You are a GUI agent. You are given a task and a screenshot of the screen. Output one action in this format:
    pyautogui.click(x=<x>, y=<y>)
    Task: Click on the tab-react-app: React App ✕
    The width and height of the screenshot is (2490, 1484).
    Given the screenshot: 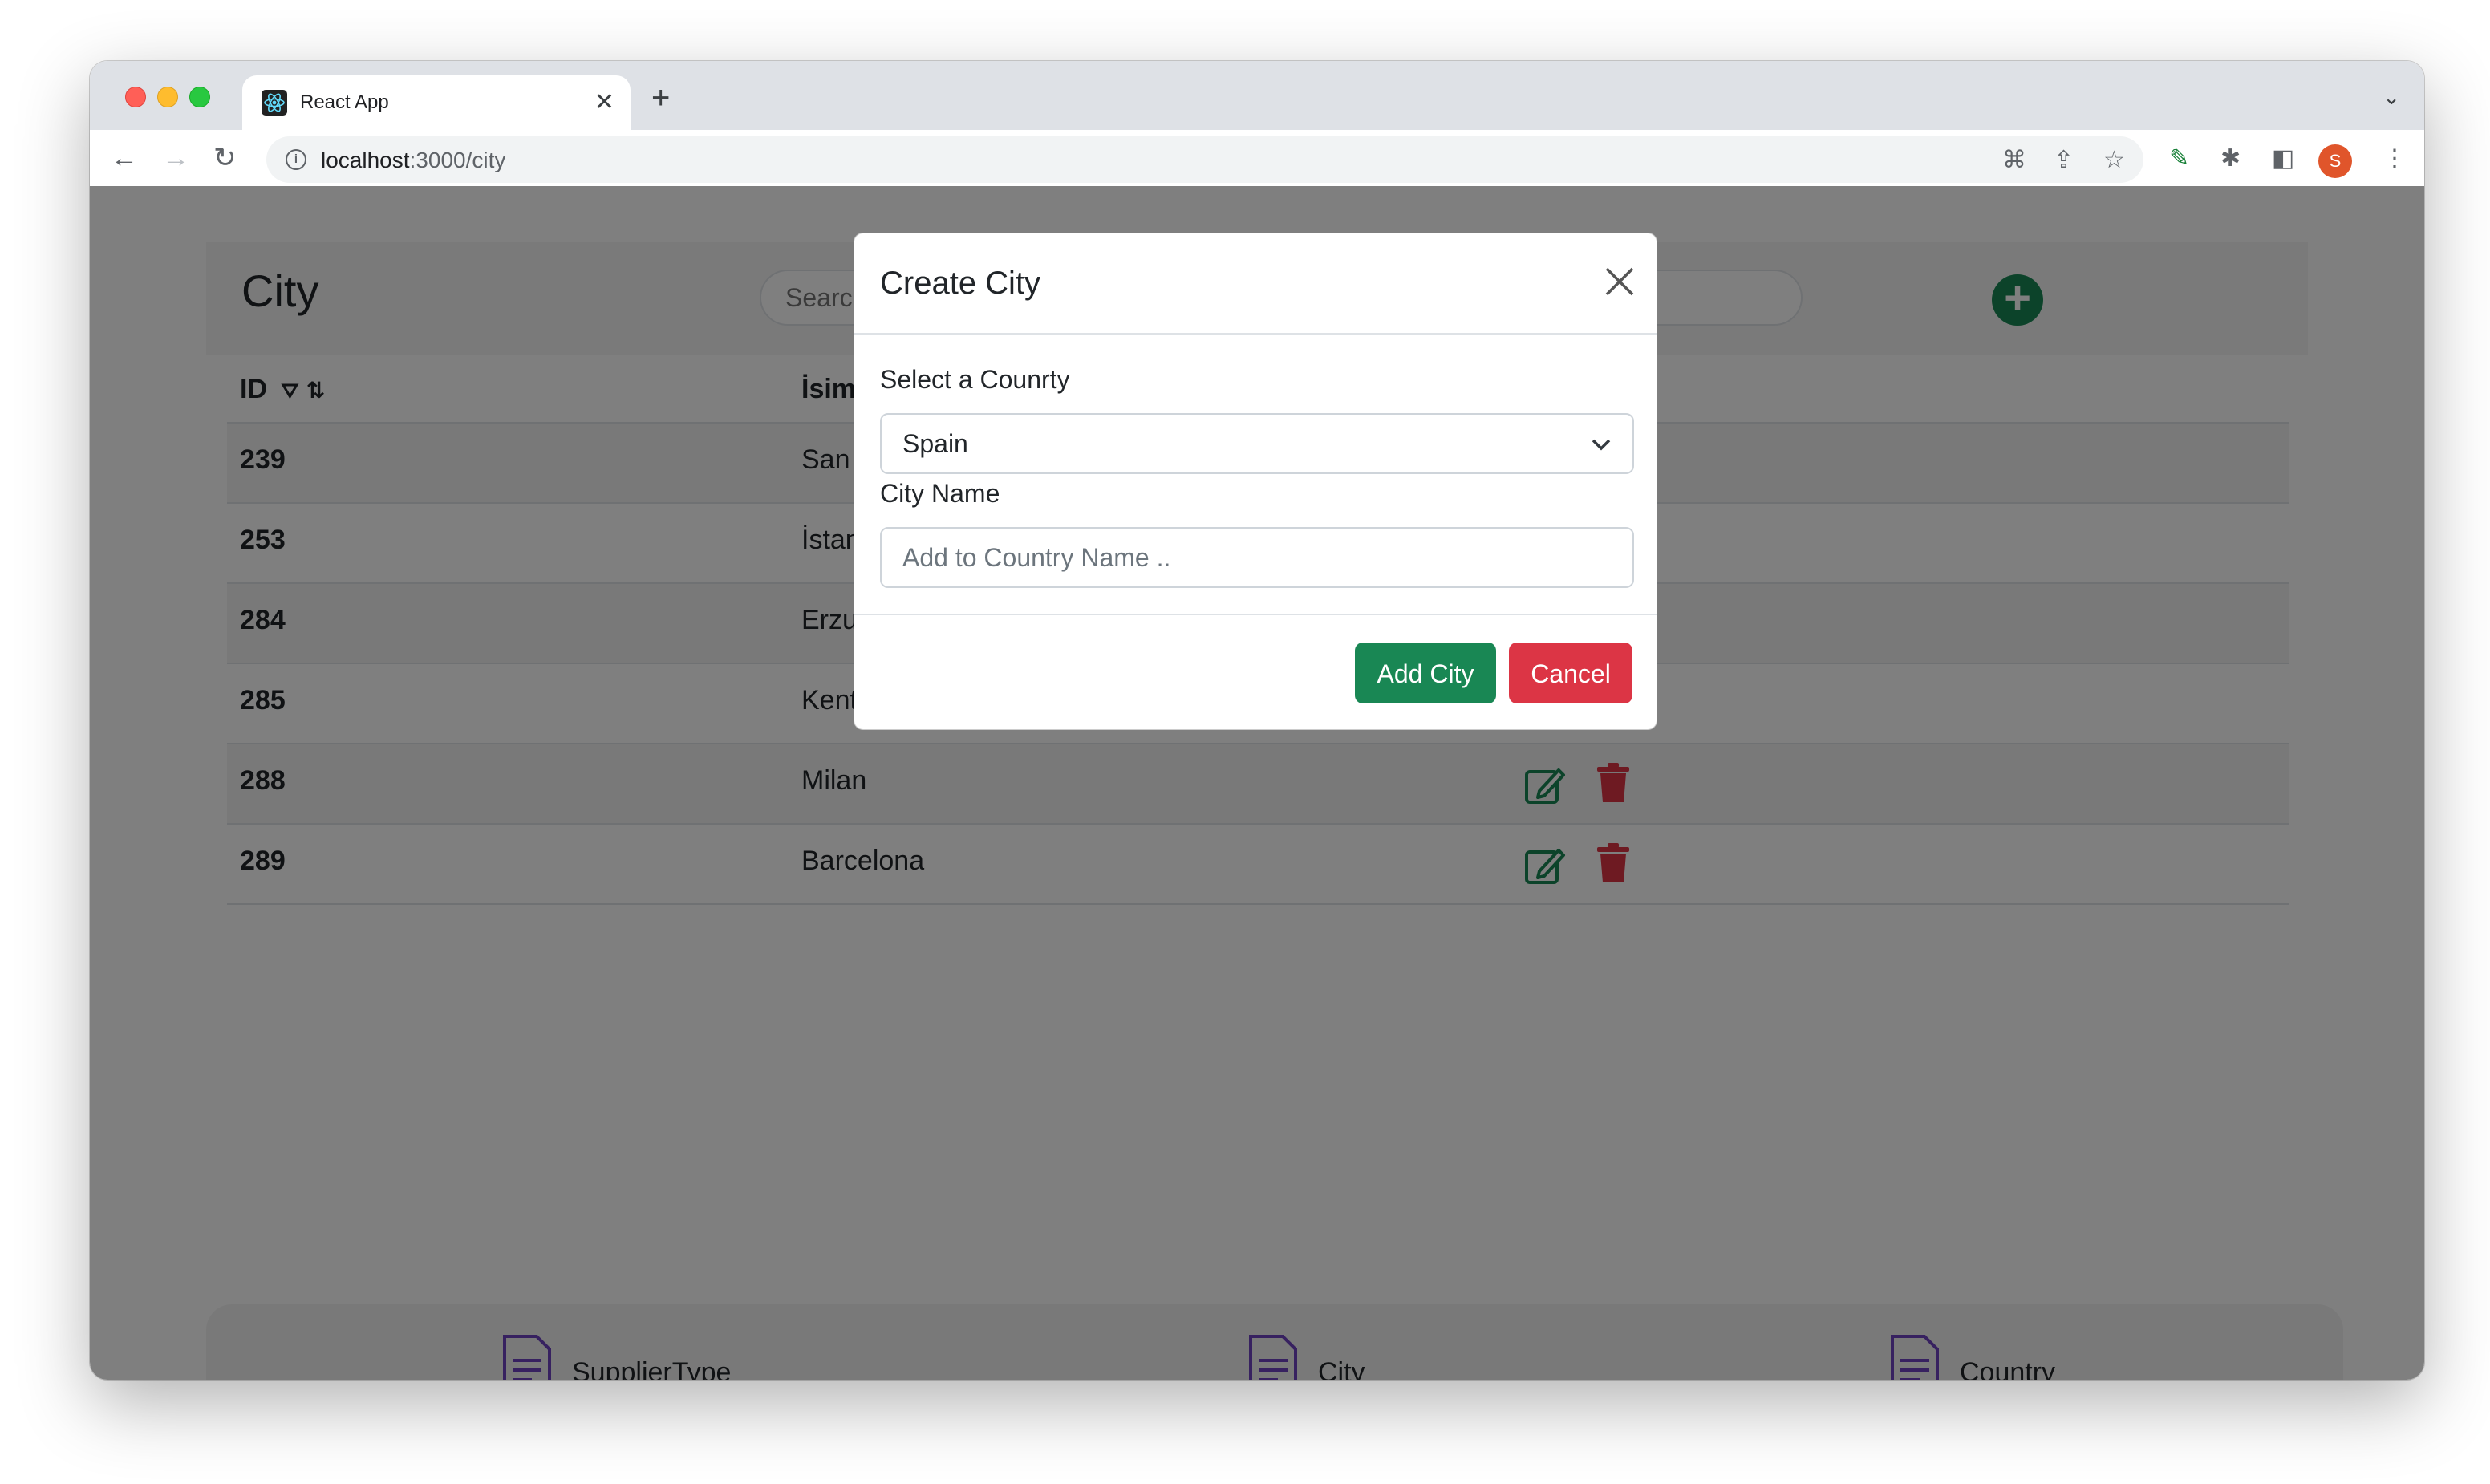 What is the action you would take?
    pyautogui.click(x=436, y=102)
    